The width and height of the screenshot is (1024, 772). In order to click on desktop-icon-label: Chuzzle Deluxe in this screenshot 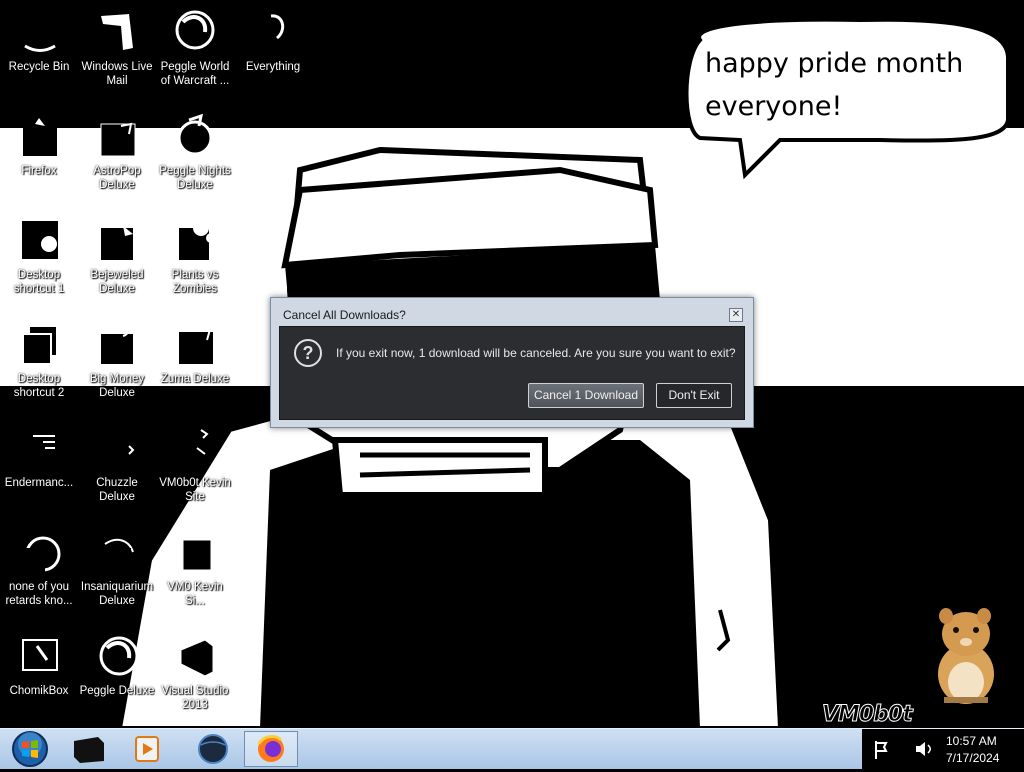, I will do `click(117, 490)`.